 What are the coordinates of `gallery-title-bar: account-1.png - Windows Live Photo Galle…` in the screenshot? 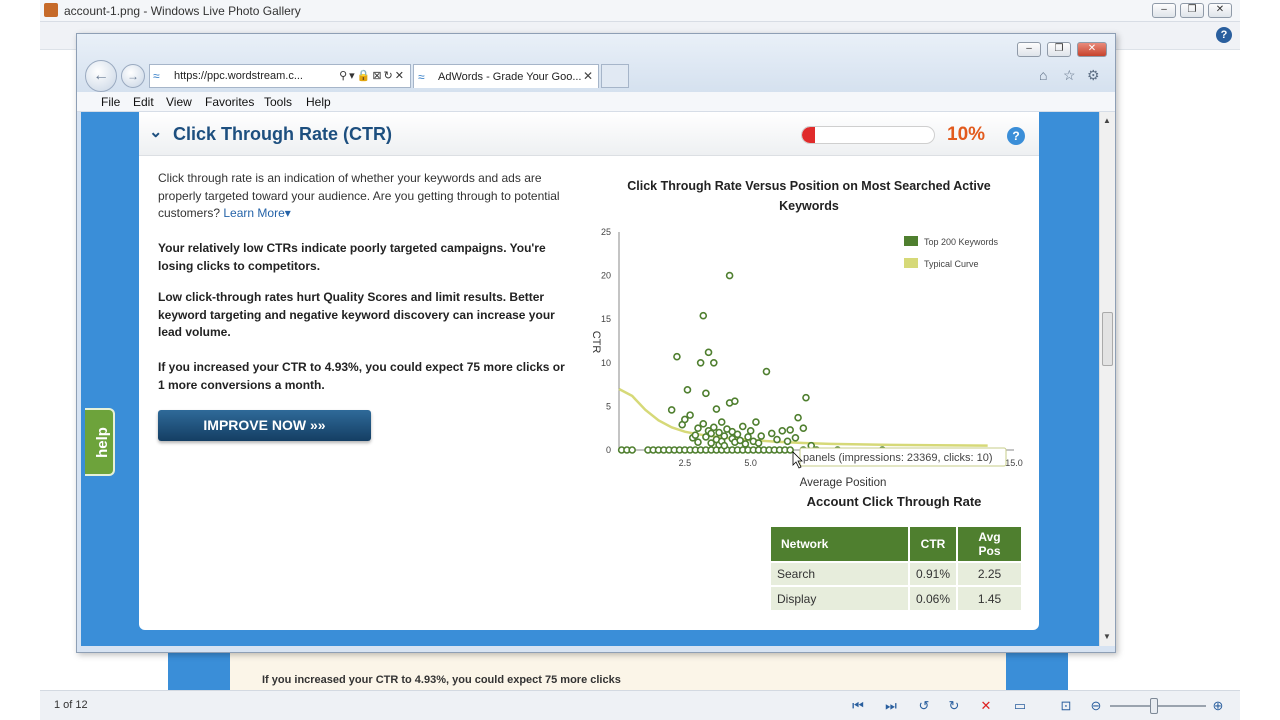 It's located at (640, 11).